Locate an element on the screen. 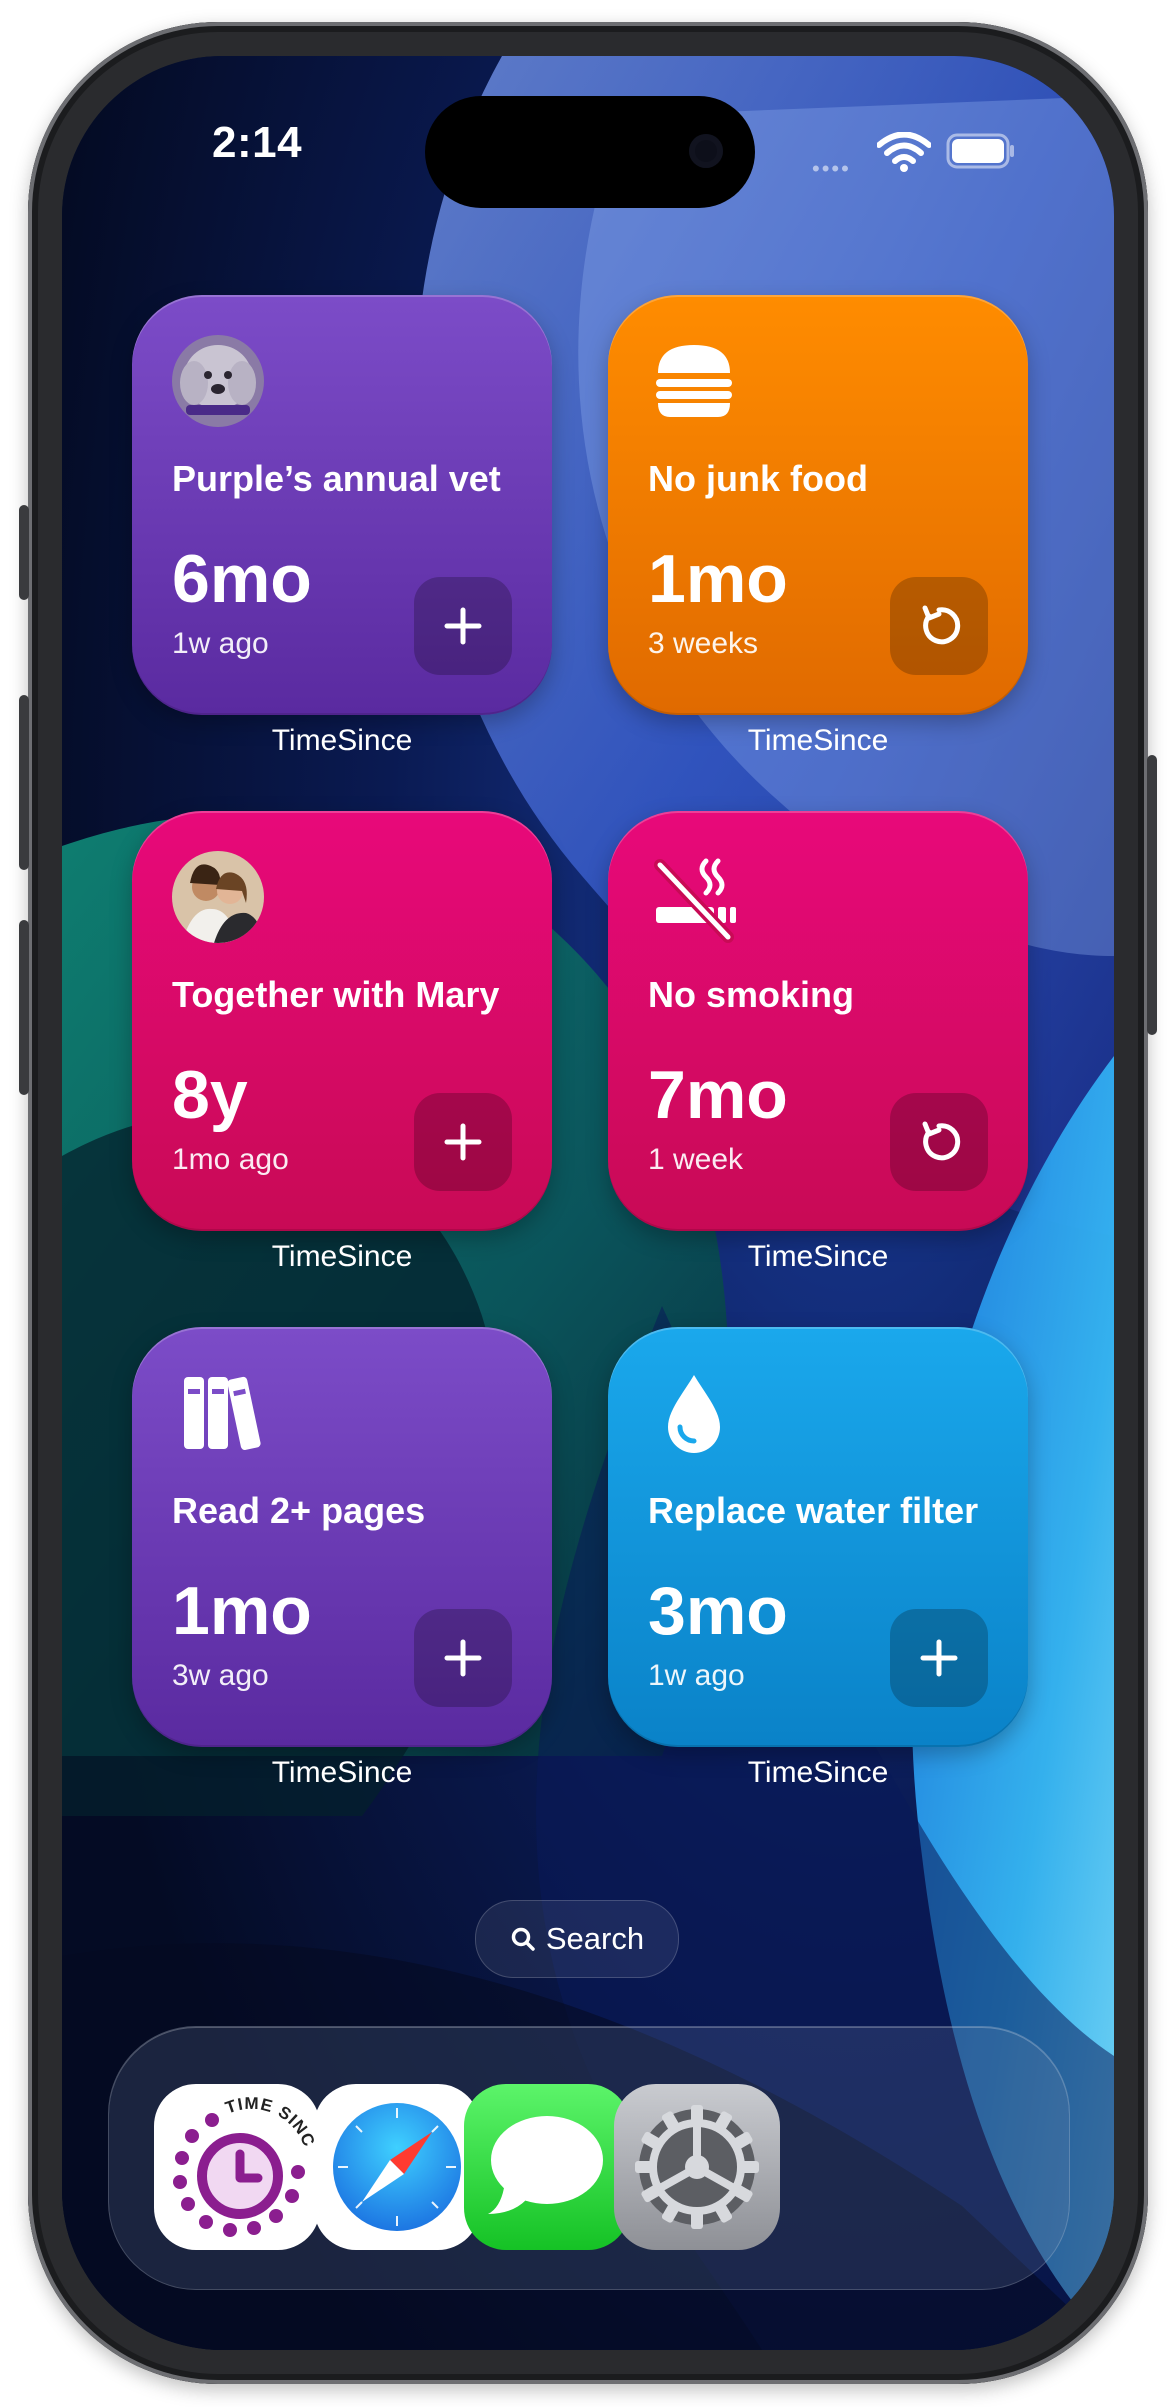 This screenshot has height=2407, width=1176. widget-read-2-pages: Read 2+ pages 1mo 3w ago is located at coordinates (342, 1537).